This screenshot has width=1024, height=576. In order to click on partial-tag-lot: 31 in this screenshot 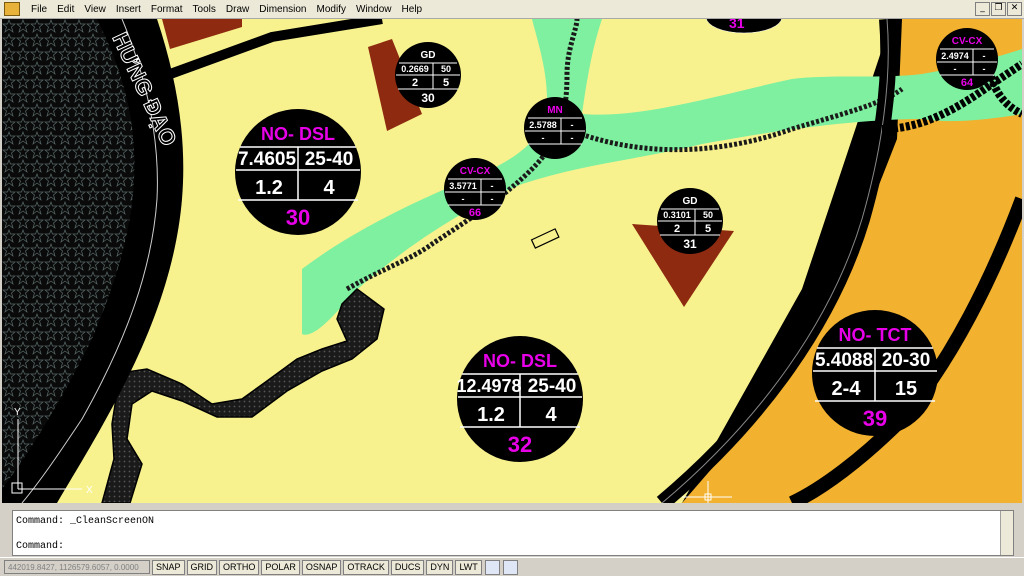, I will do `click(737, 25)`.